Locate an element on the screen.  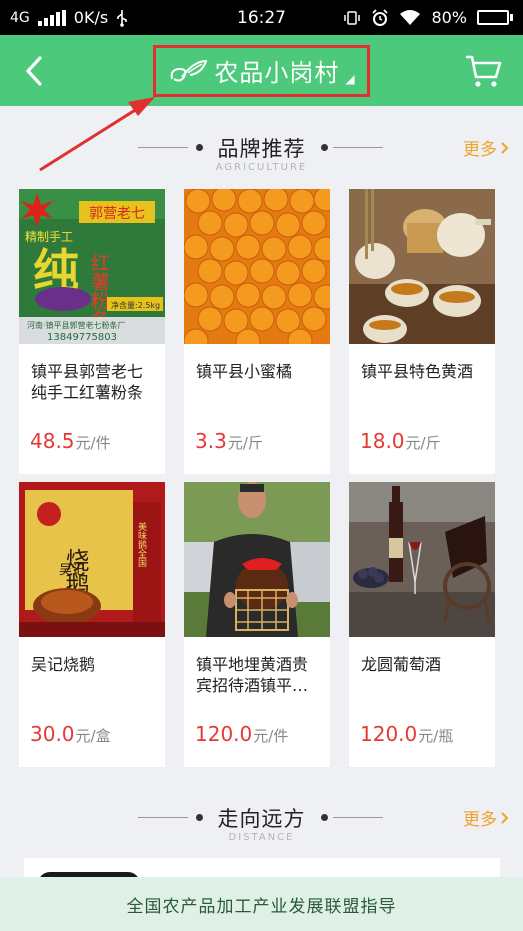
section-title: 走向远方 is located at coordinates (261, 819).